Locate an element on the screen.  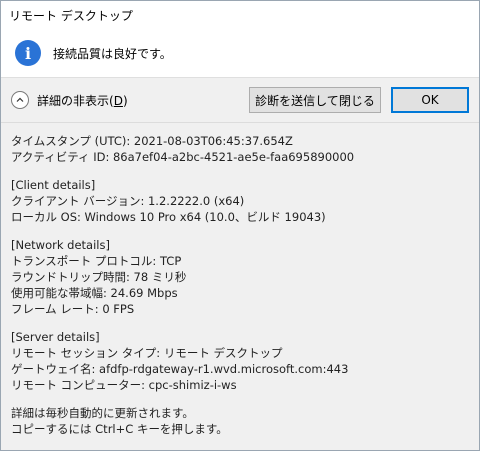
copy-hint-note: コピーするには Ctrl+C キーを押します。 is located at coordinates (119, 429).